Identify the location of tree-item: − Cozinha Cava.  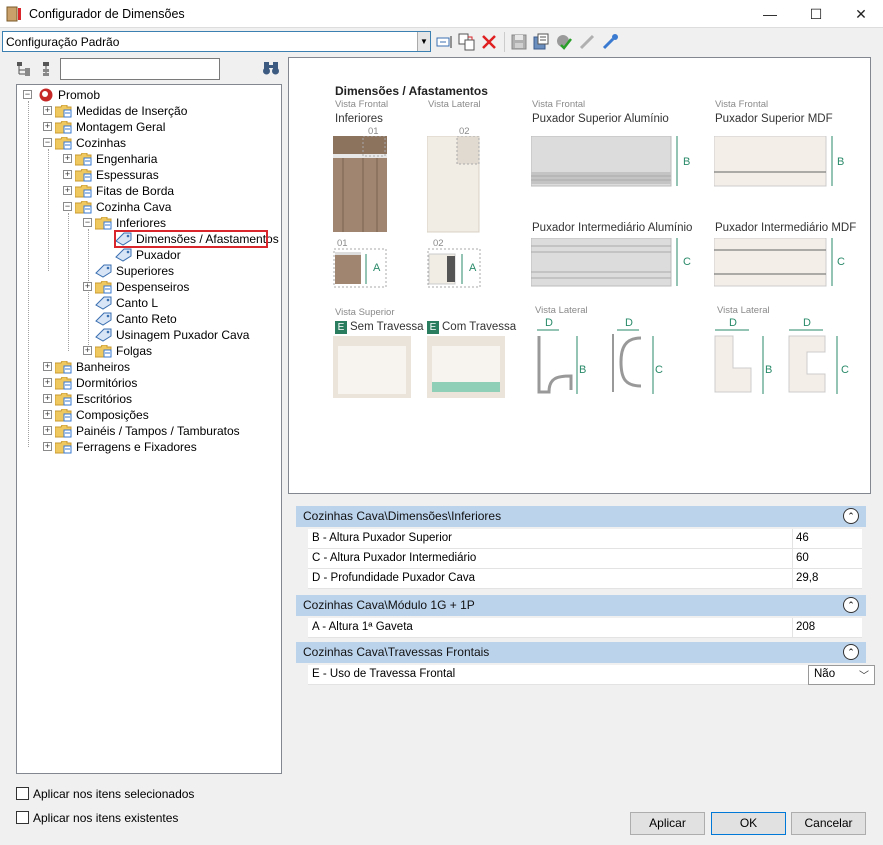
(140, 207).